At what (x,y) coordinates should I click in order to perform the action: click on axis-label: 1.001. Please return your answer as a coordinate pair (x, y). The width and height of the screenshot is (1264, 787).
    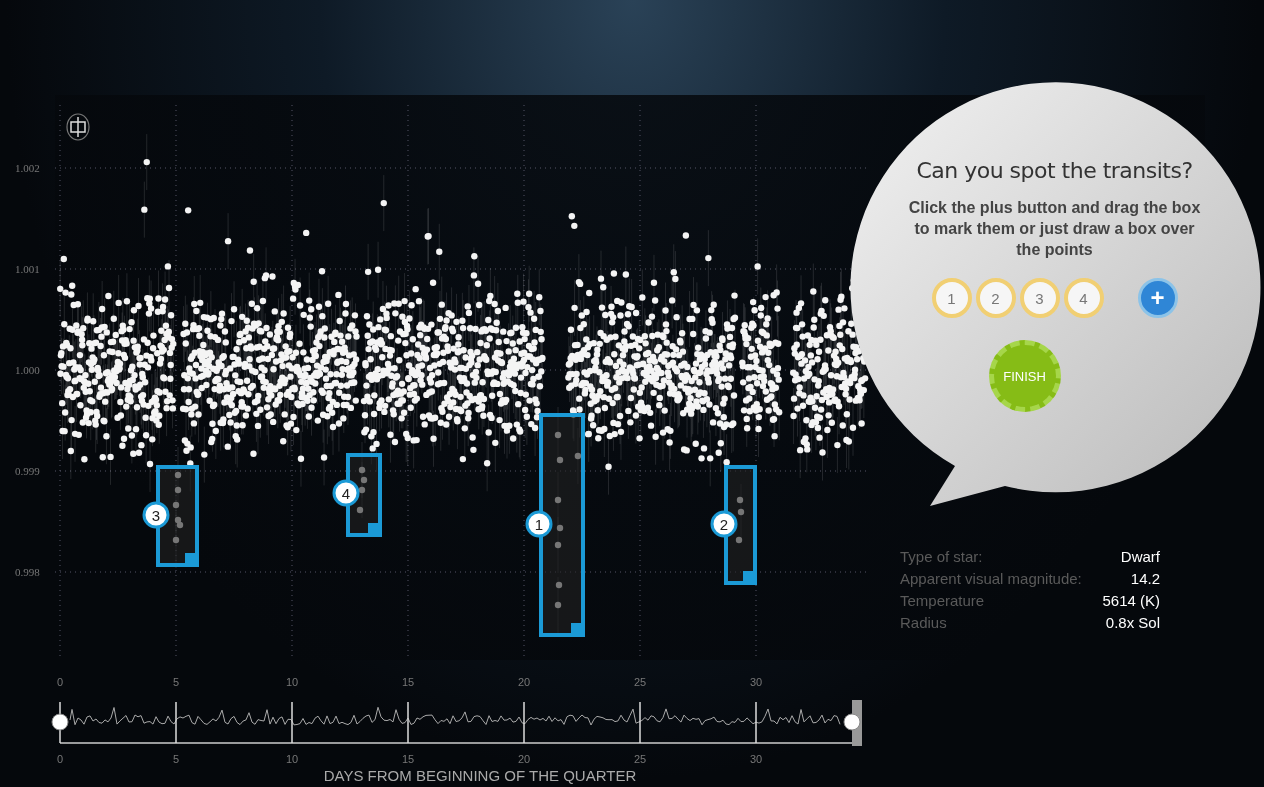
    Looking at the image, I should click on (27, 269).